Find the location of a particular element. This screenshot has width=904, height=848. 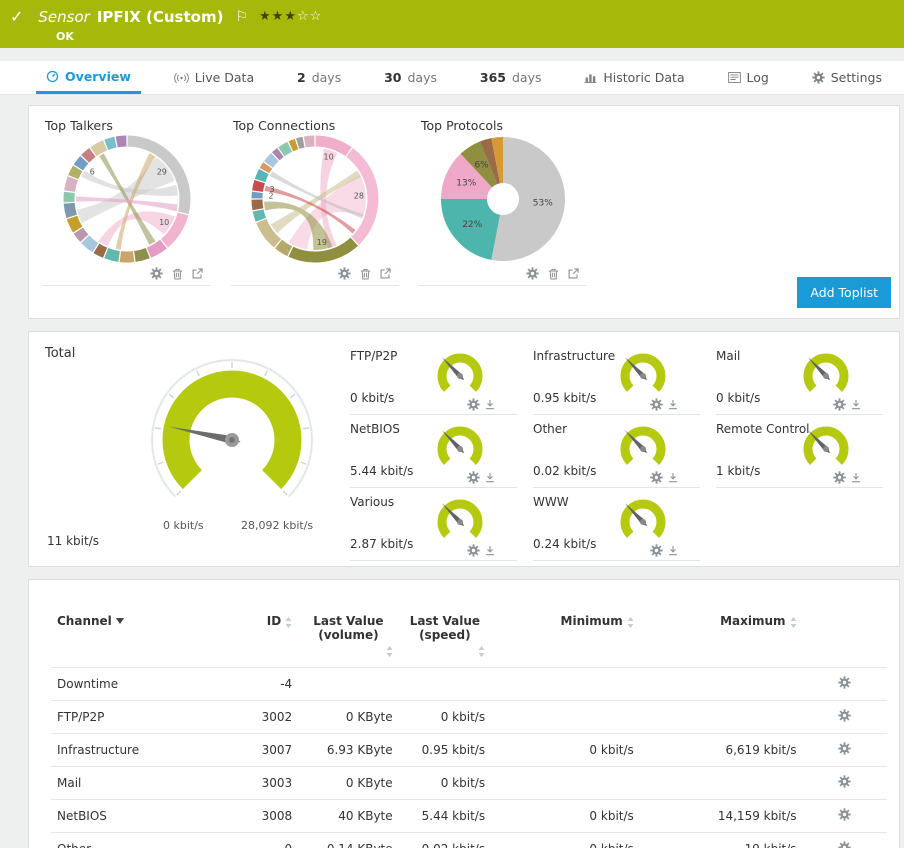

column-label: Channel is located at coordinates (84, 621).